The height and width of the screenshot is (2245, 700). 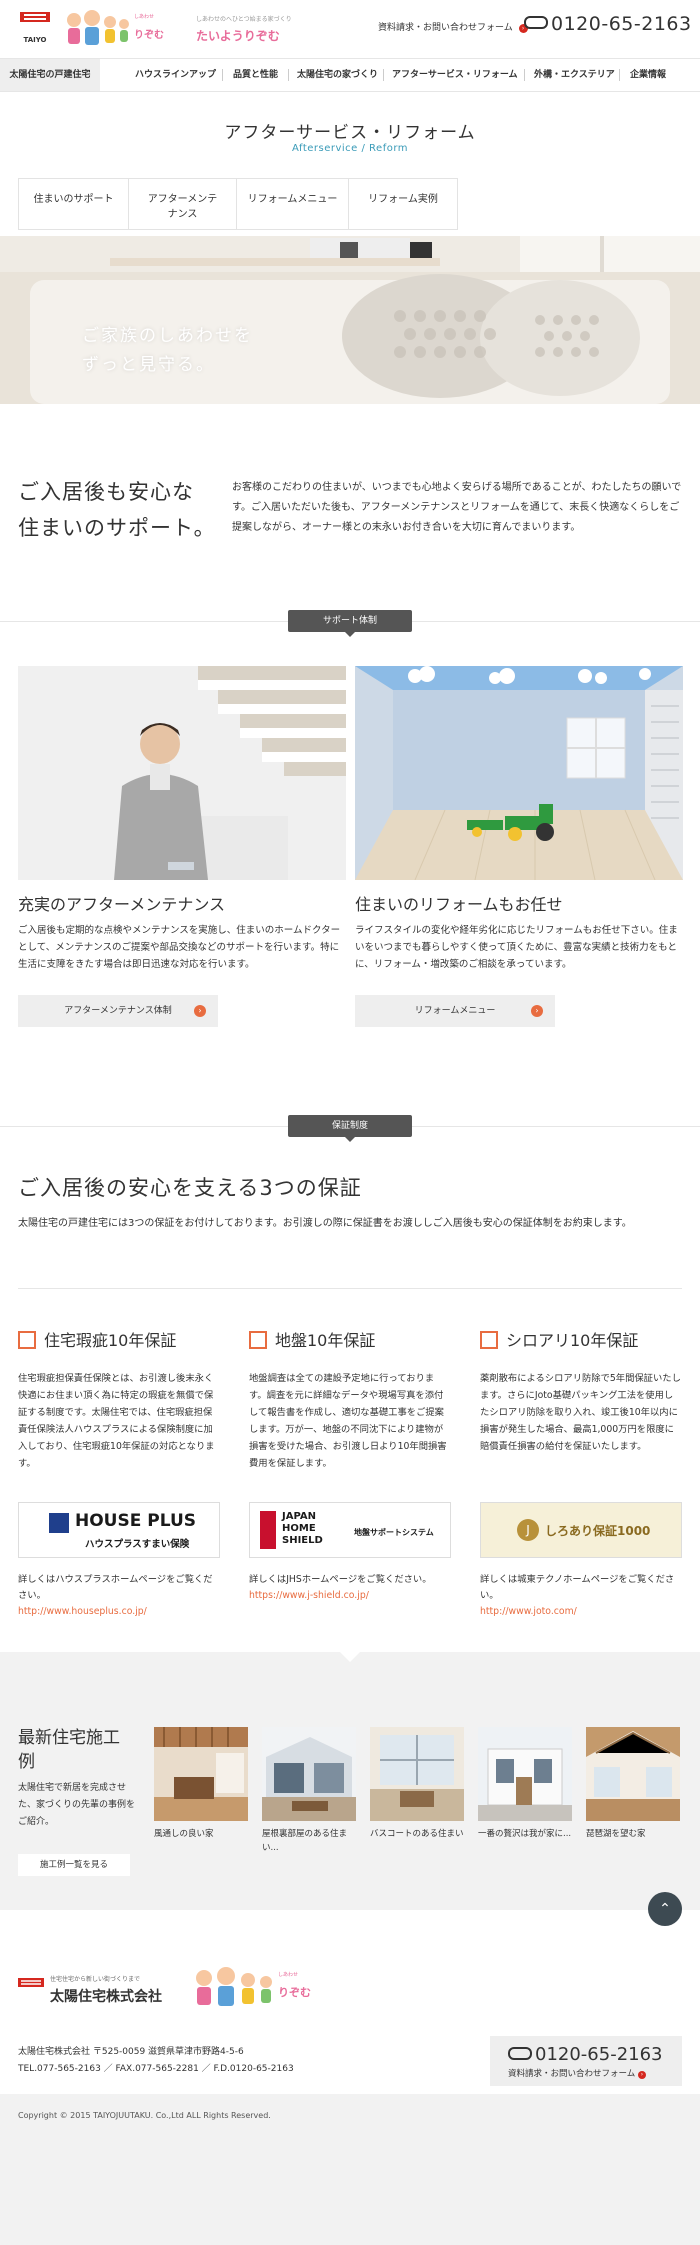 What do you see at coordinates (350, 623) in the screenshot?
I see `support-label: サポート体制` at bounding box center [350, 623].